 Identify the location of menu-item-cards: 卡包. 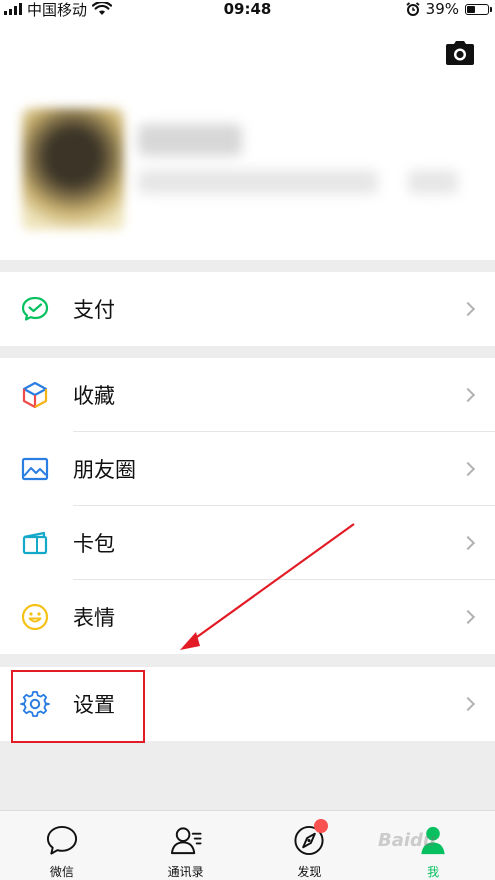
(247, 543).